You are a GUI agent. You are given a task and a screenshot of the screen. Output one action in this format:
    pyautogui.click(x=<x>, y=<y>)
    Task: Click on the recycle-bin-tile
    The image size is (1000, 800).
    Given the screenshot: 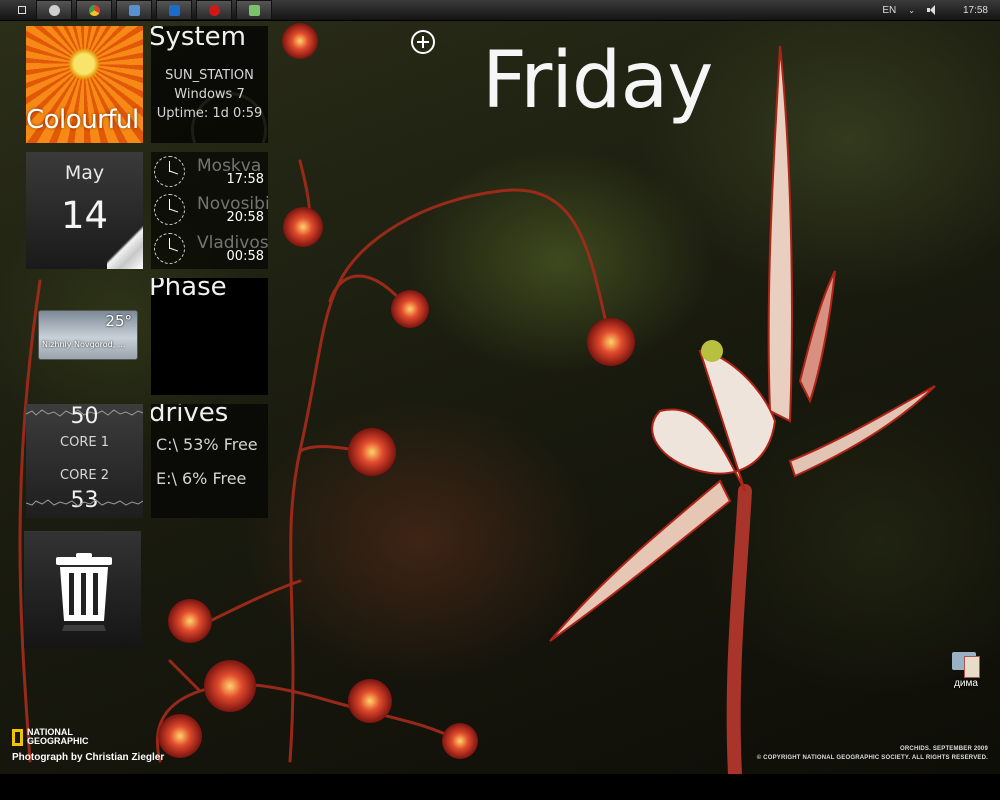 What is the action you would take?
    pyautogui.click(x=82, y=589)
    